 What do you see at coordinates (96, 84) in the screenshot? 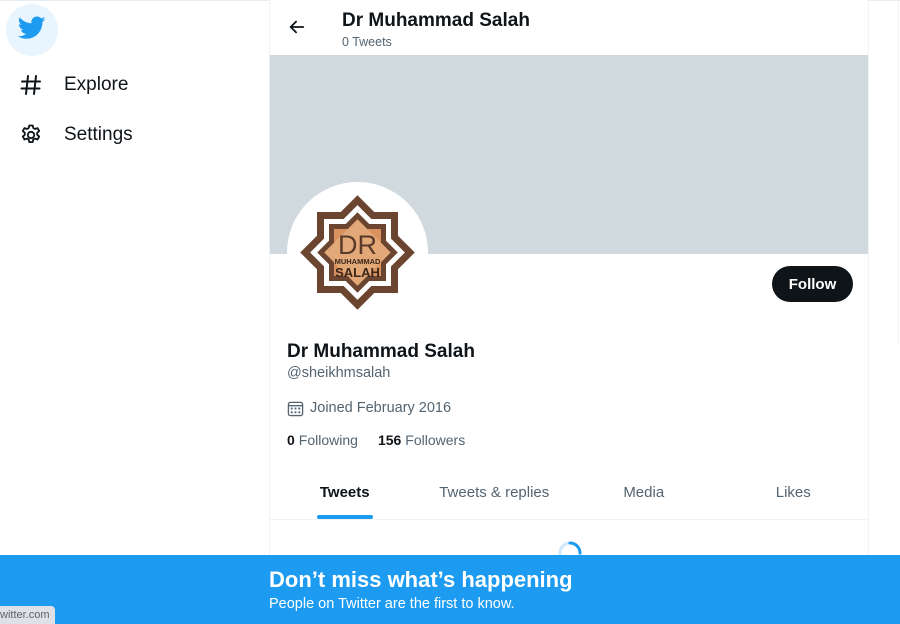
I see `nav-item-label: Explore` at bounding box center [96, 84].